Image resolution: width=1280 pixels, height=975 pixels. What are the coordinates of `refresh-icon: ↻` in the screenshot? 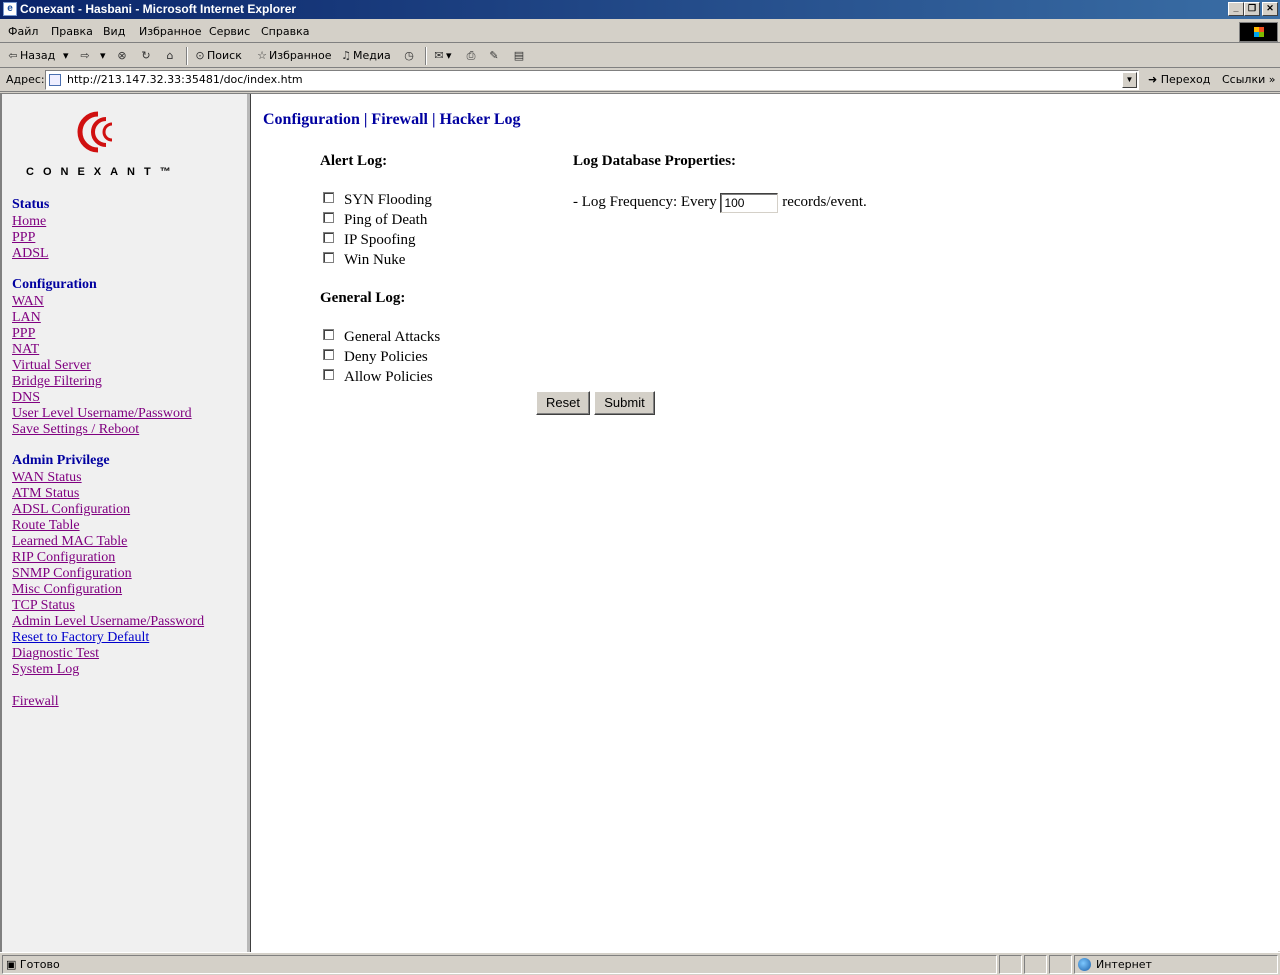 It's located at (146, 55).